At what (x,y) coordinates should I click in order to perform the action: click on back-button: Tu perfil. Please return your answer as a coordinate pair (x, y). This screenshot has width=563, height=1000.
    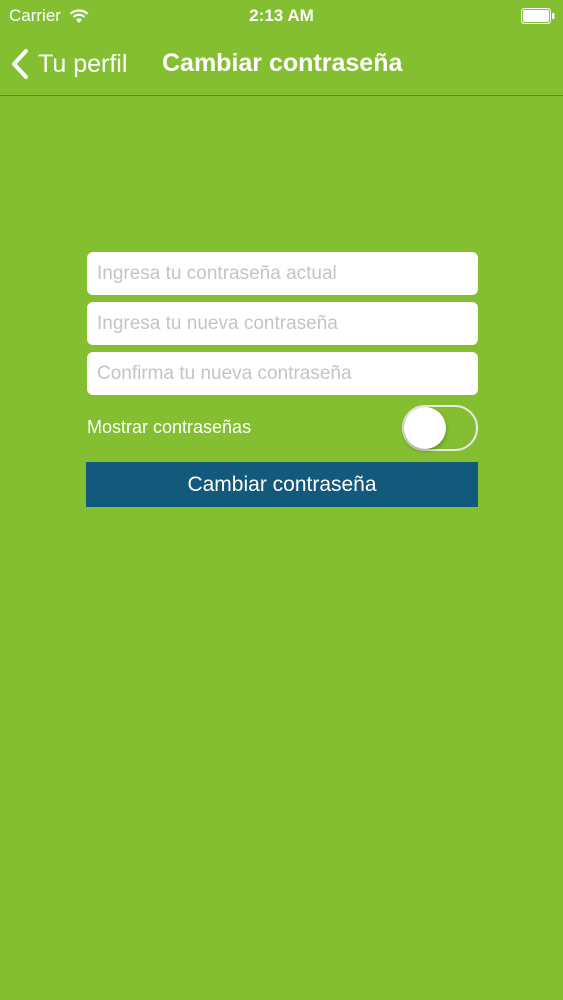
    Looking at the image, I should click on (68, 64).